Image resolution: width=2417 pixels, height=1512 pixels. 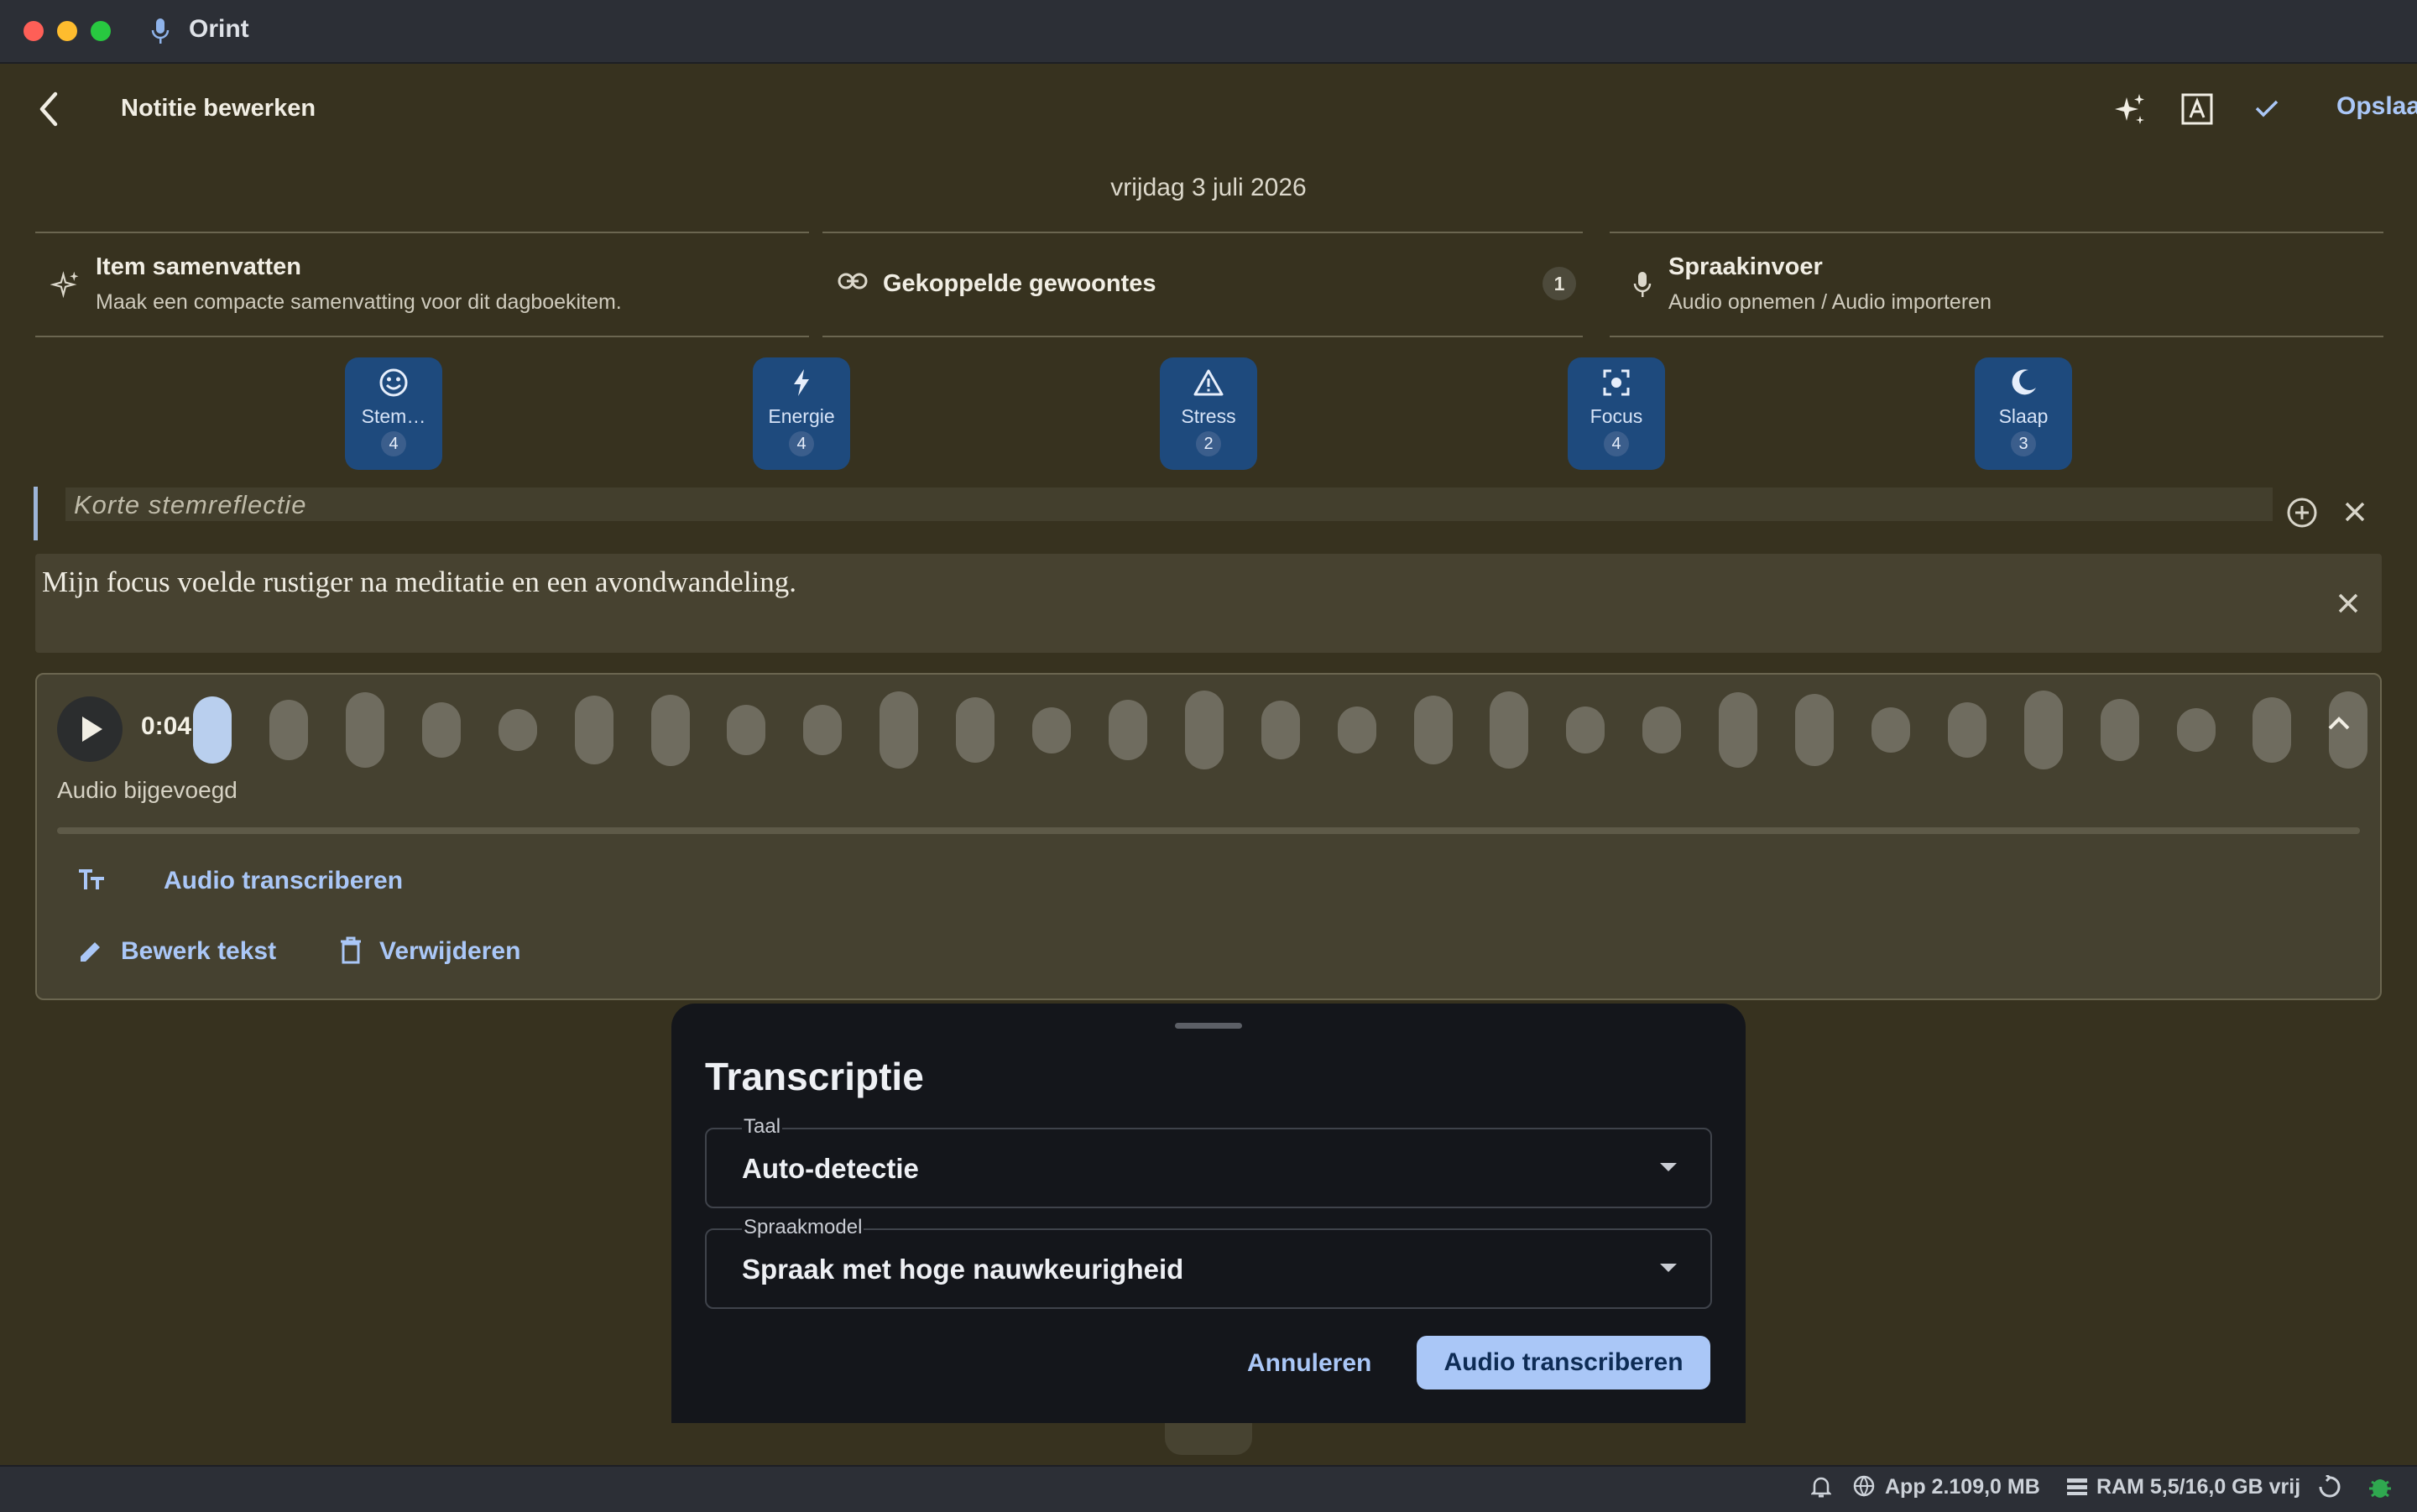 I want to click on speech-model-value: Spraak met hoge nauwkeurigheid, so click(x=962, y=1270).